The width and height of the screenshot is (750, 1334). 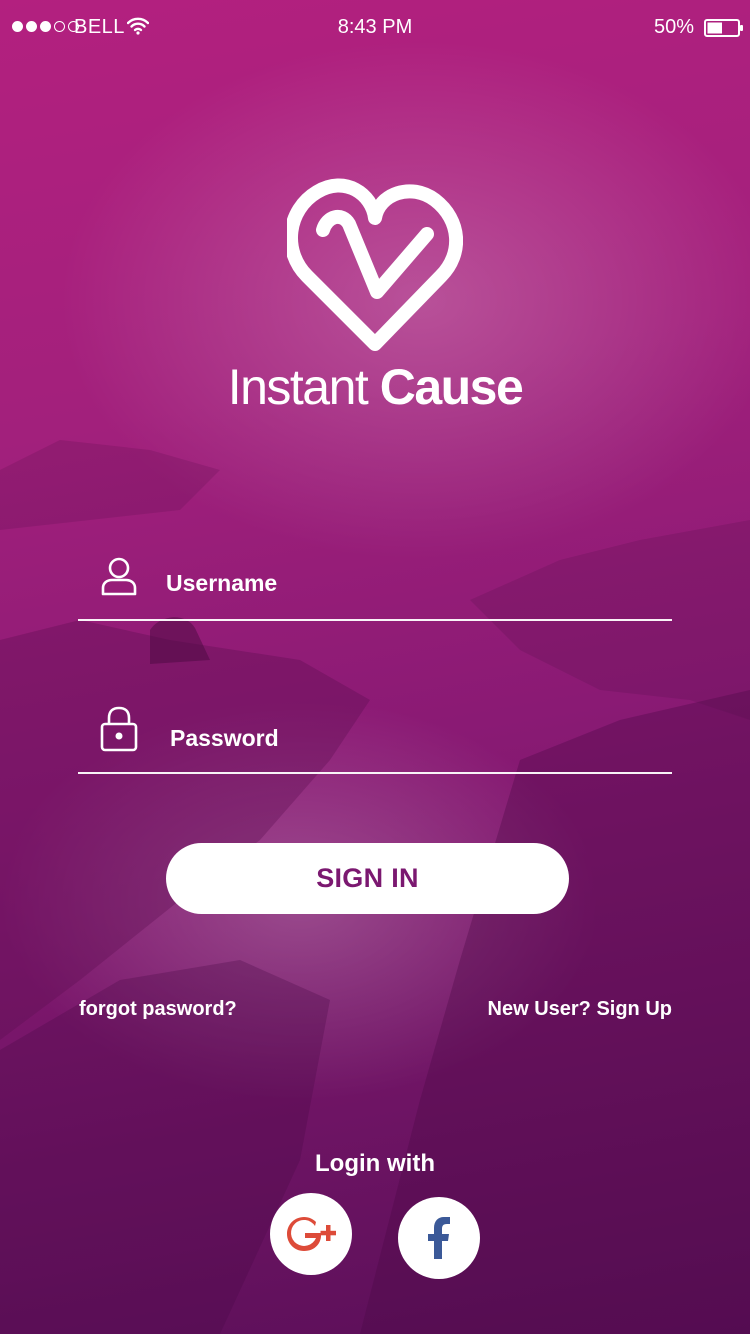 What do you see at coordinates (451, 387) in the screenshot?
I see `app-title-bold: Cause` at bounding box center [451, 387].